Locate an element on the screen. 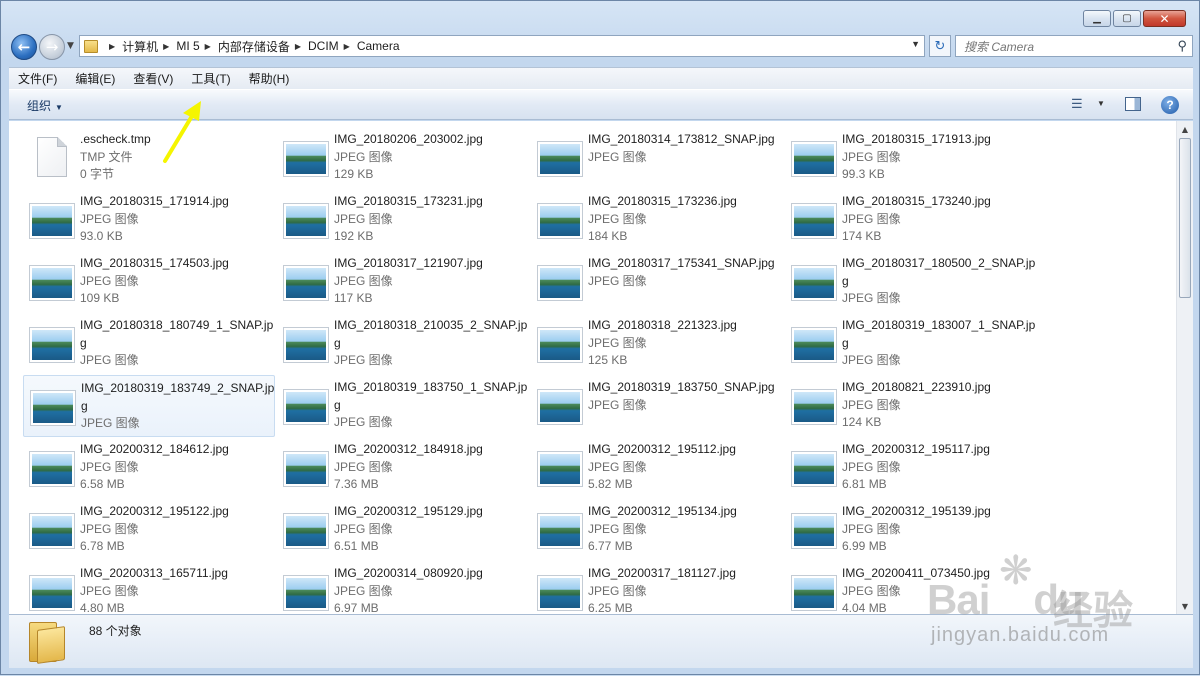  file-item: IMG_20180315_171914.jpg JPEG 图像 93.0 KB is located at coordinates (149, 220).